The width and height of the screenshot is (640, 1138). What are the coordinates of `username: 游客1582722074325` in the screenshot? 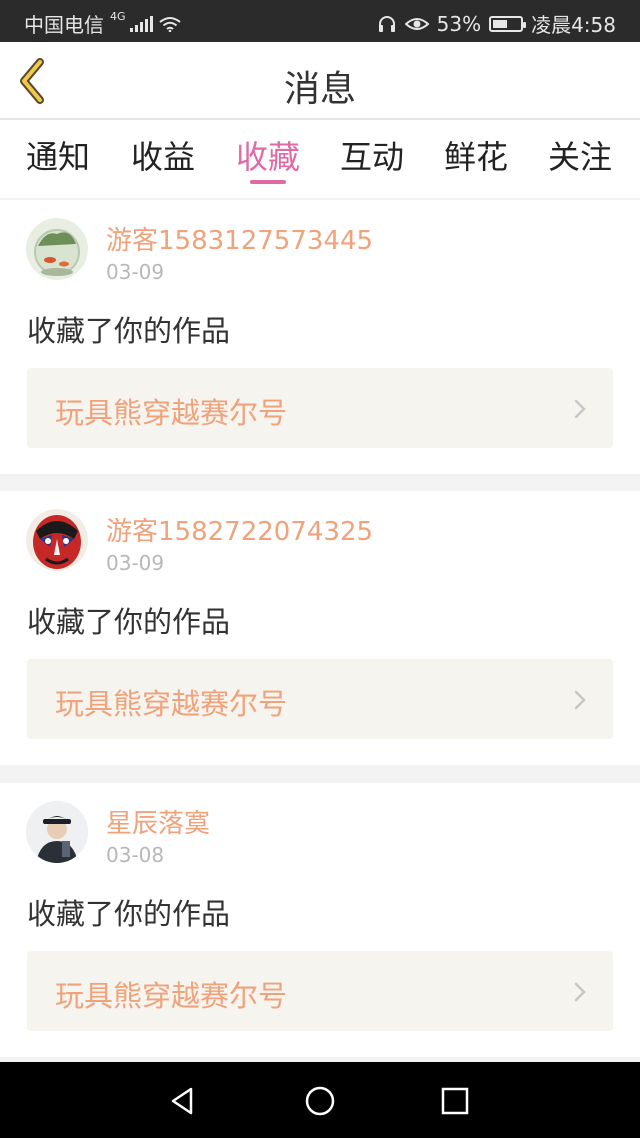 It's located at (239, 529).